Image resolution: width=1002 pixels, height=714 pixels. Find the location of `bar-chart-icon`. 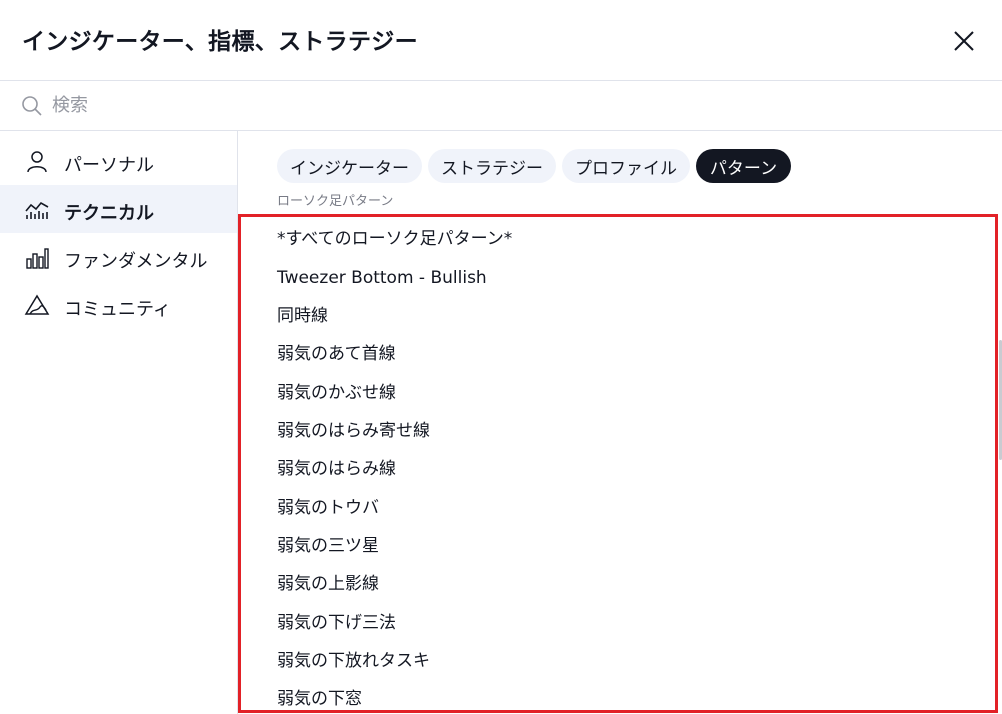

bar-chart-icon is located at coordinates (37, 258).